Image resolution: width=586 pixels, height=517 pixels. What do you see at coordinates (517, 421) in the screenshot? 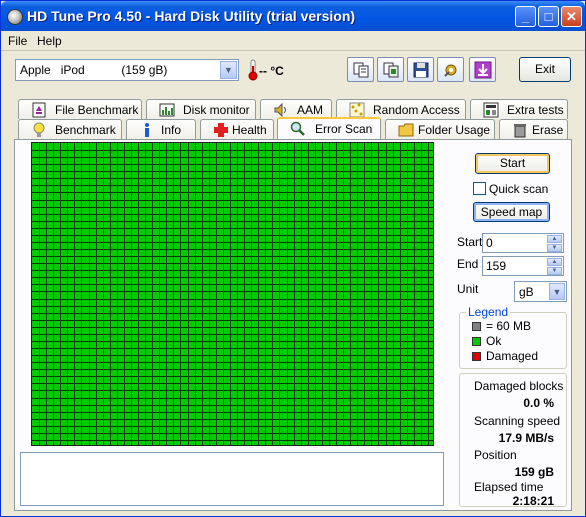
I see `scanning-speed-label: Scanning speed` at bounding box center [517, 421].